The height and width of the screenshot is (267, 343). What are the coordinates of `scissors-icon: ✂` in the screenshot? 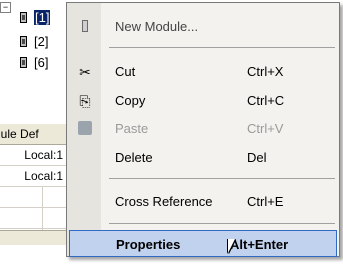 It's located at (85, 72).